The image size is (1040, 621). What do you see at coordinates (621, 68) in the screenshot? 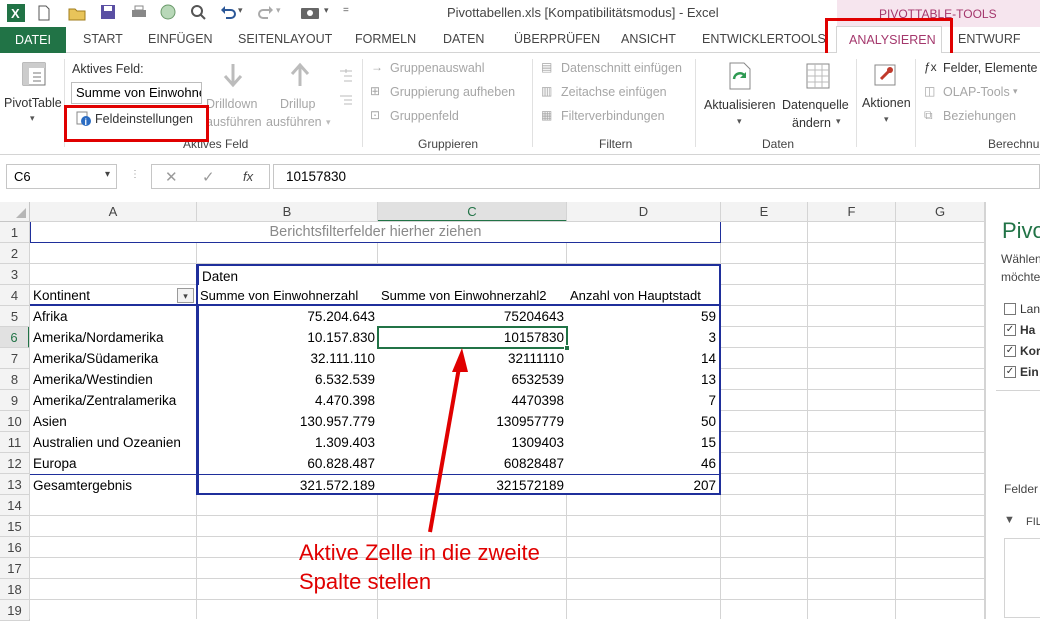
I see `insert-slicer-button: Datenschnitt einfügen` at bounding box center [621, 68].